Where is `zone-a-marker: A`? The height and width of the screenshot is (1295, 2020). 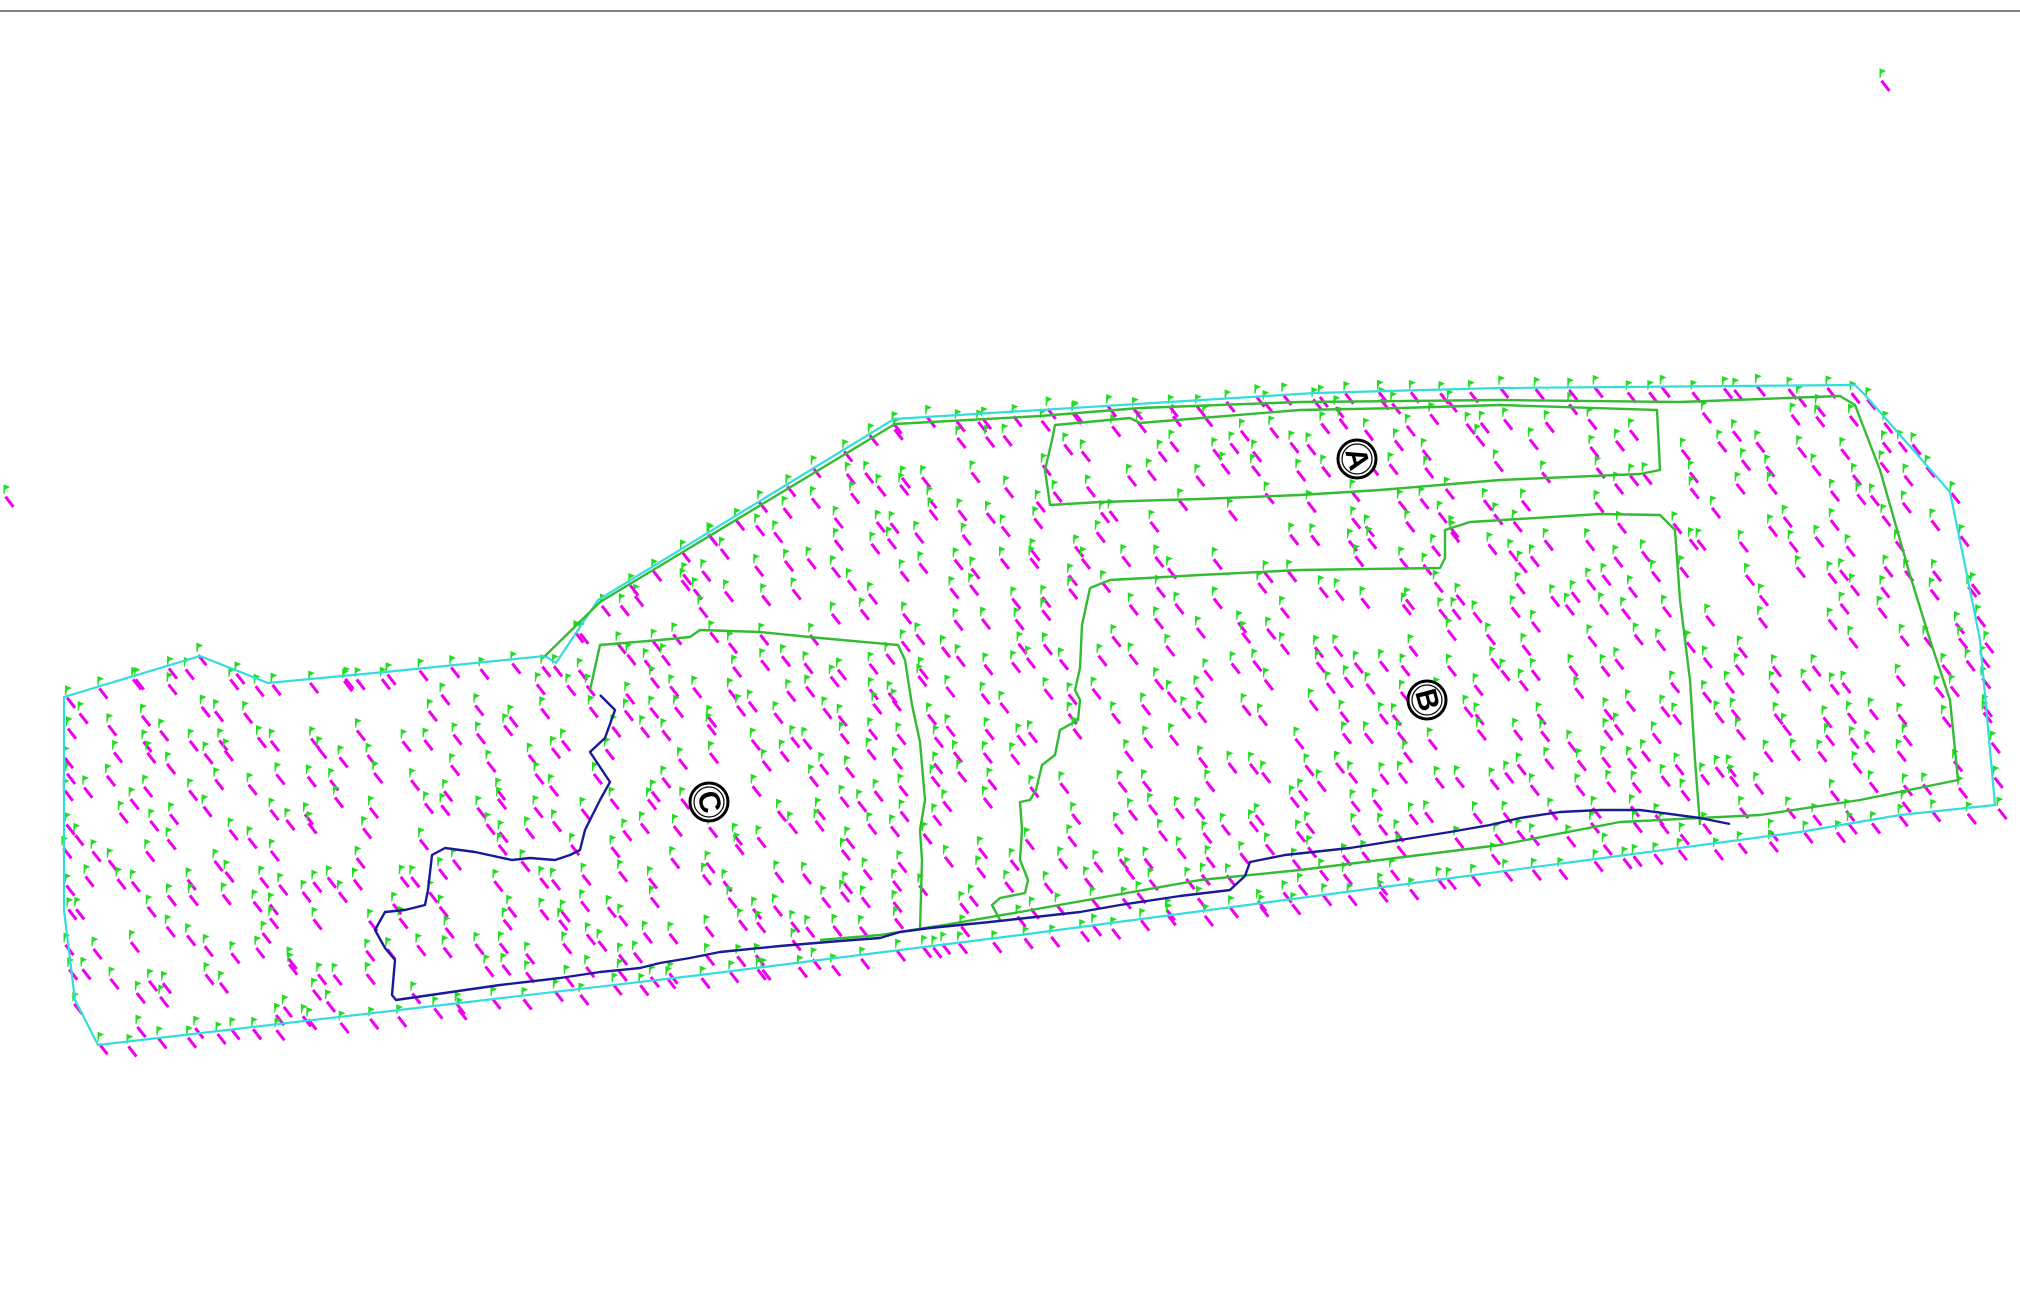 zone-a-marker: A is located at coordinates (1357, 459).